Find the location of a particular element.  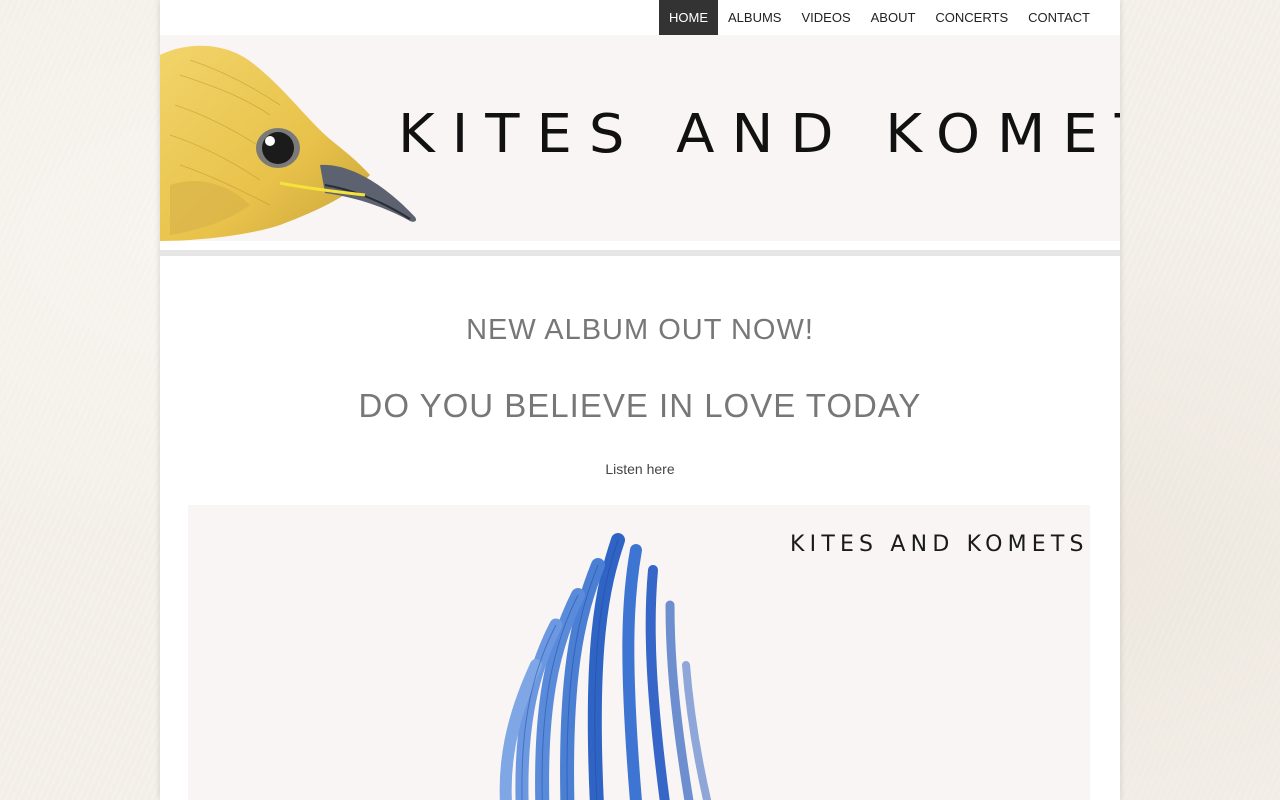

yellow-bird-illustration is located at coordinates (288, 143).